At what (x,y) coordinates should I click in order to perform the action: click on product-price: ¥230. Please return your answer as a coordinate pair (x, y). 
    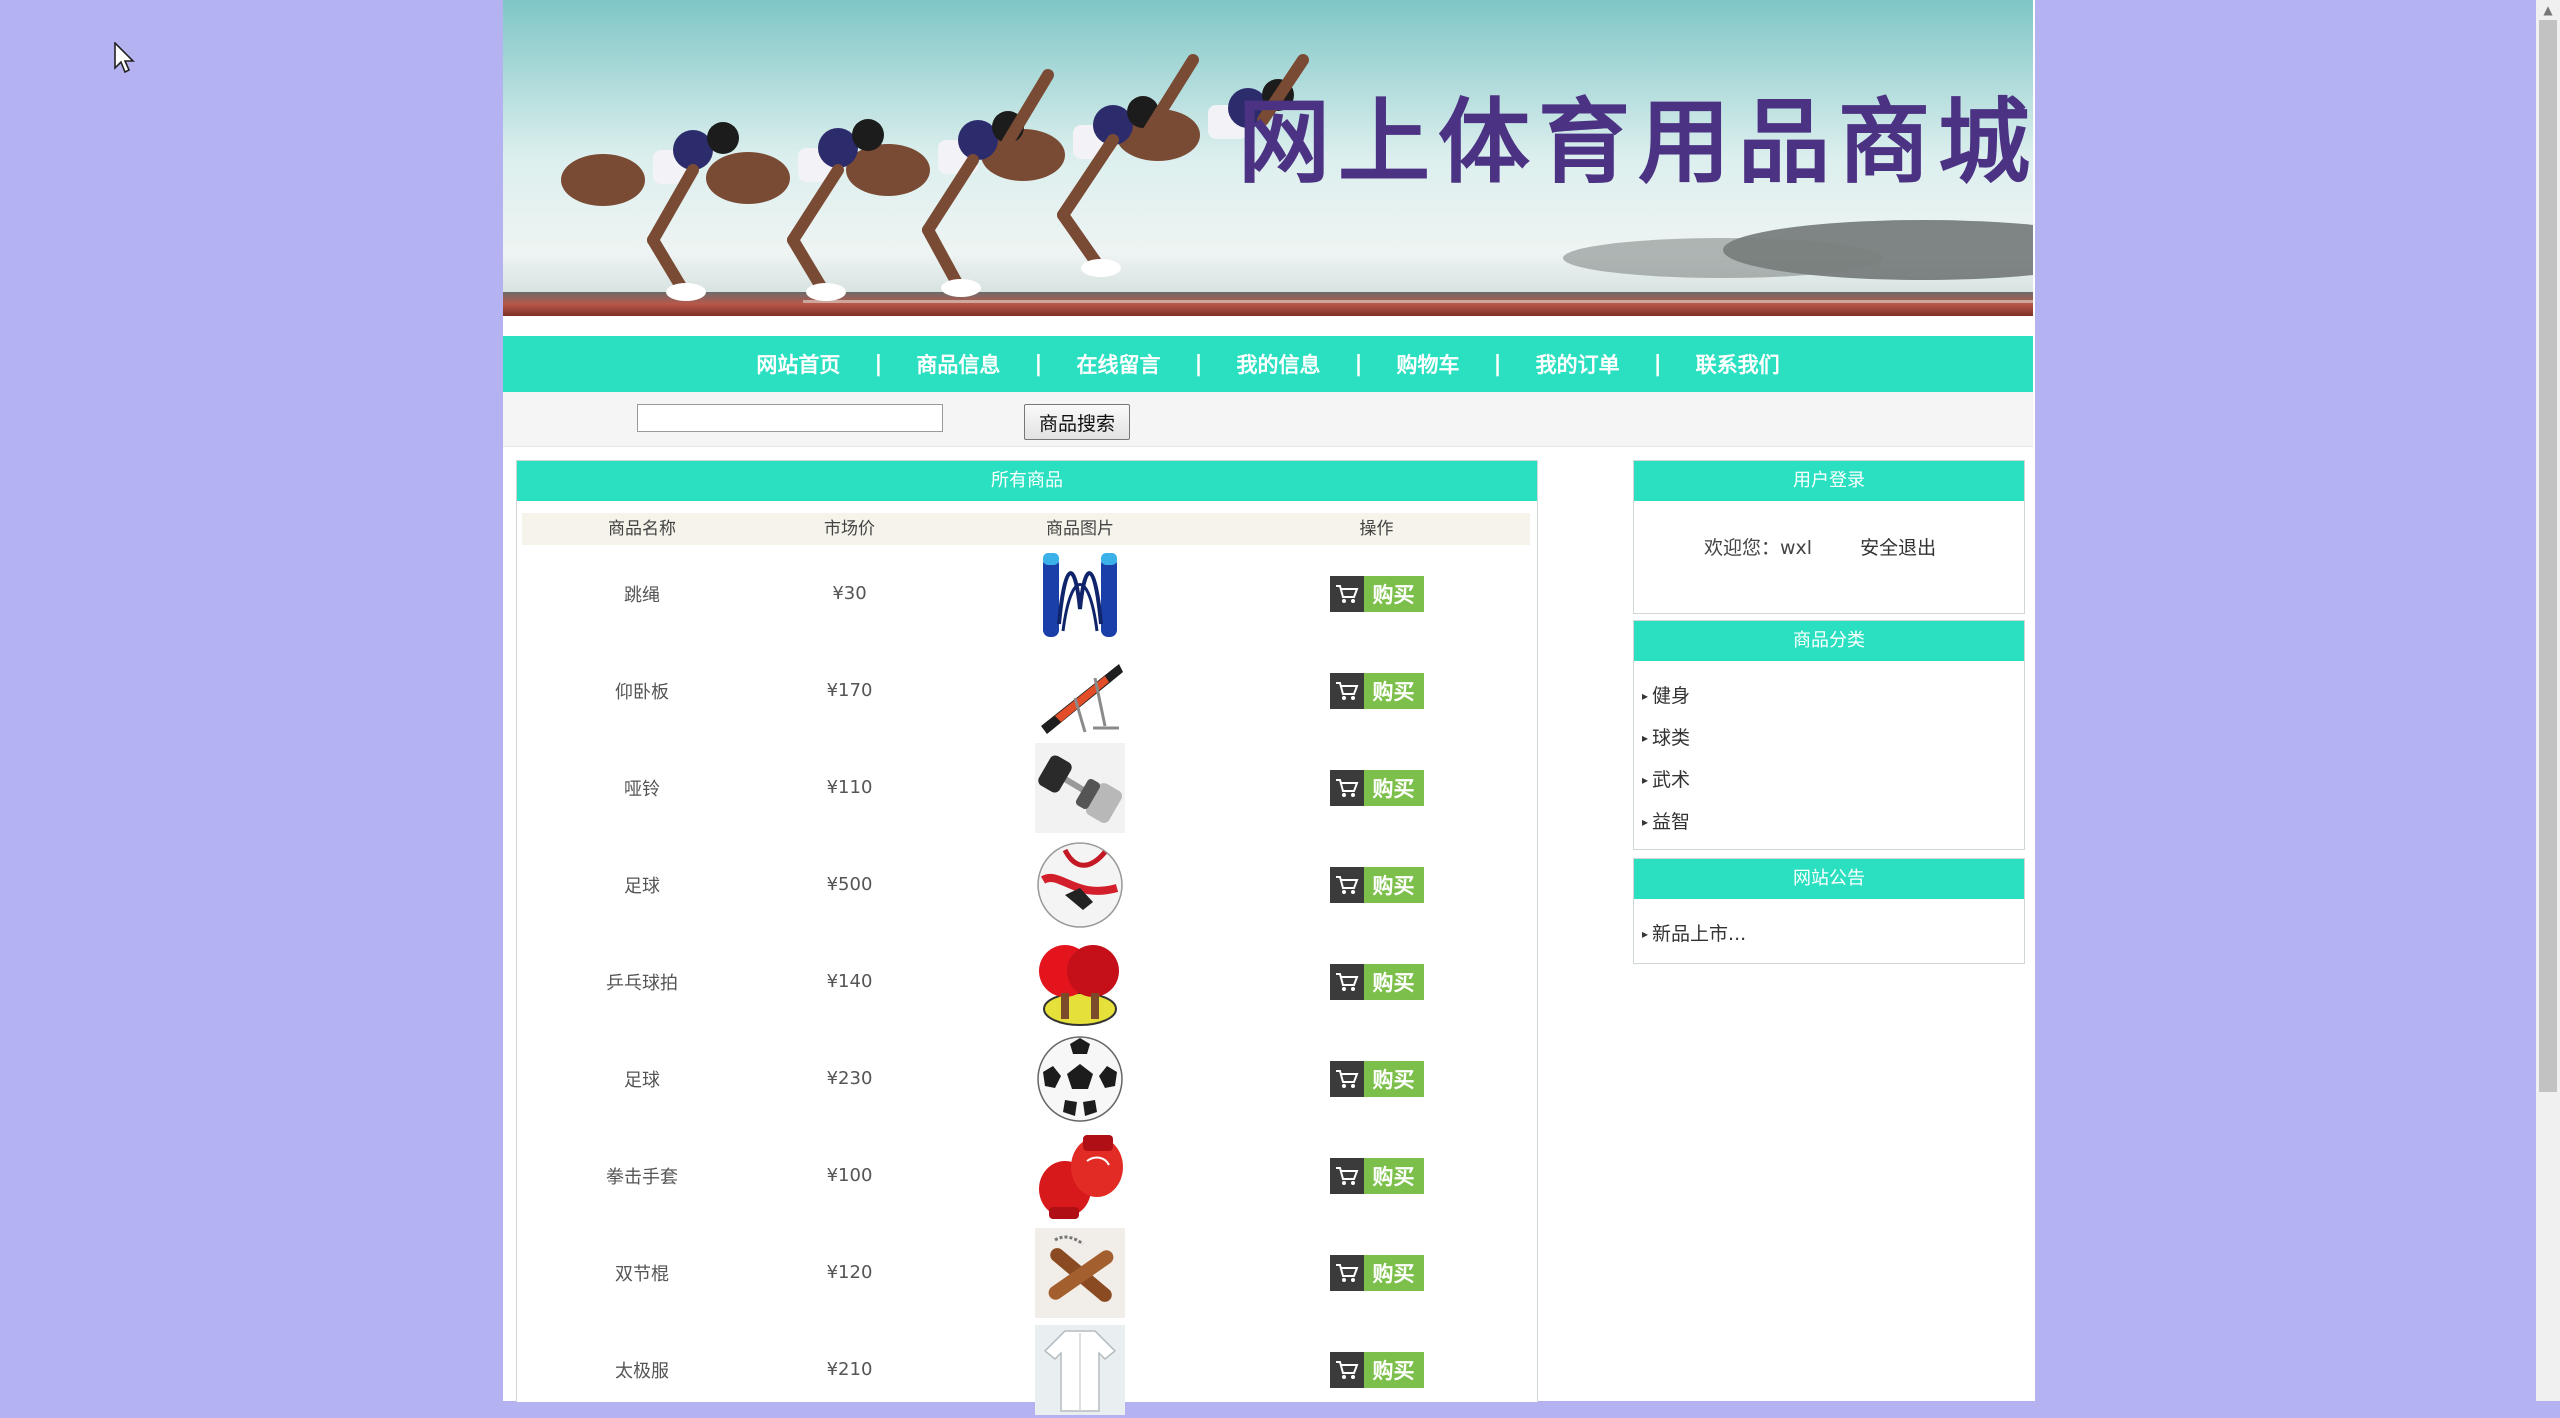
    Looking at the image, I should click on (849, 1078).